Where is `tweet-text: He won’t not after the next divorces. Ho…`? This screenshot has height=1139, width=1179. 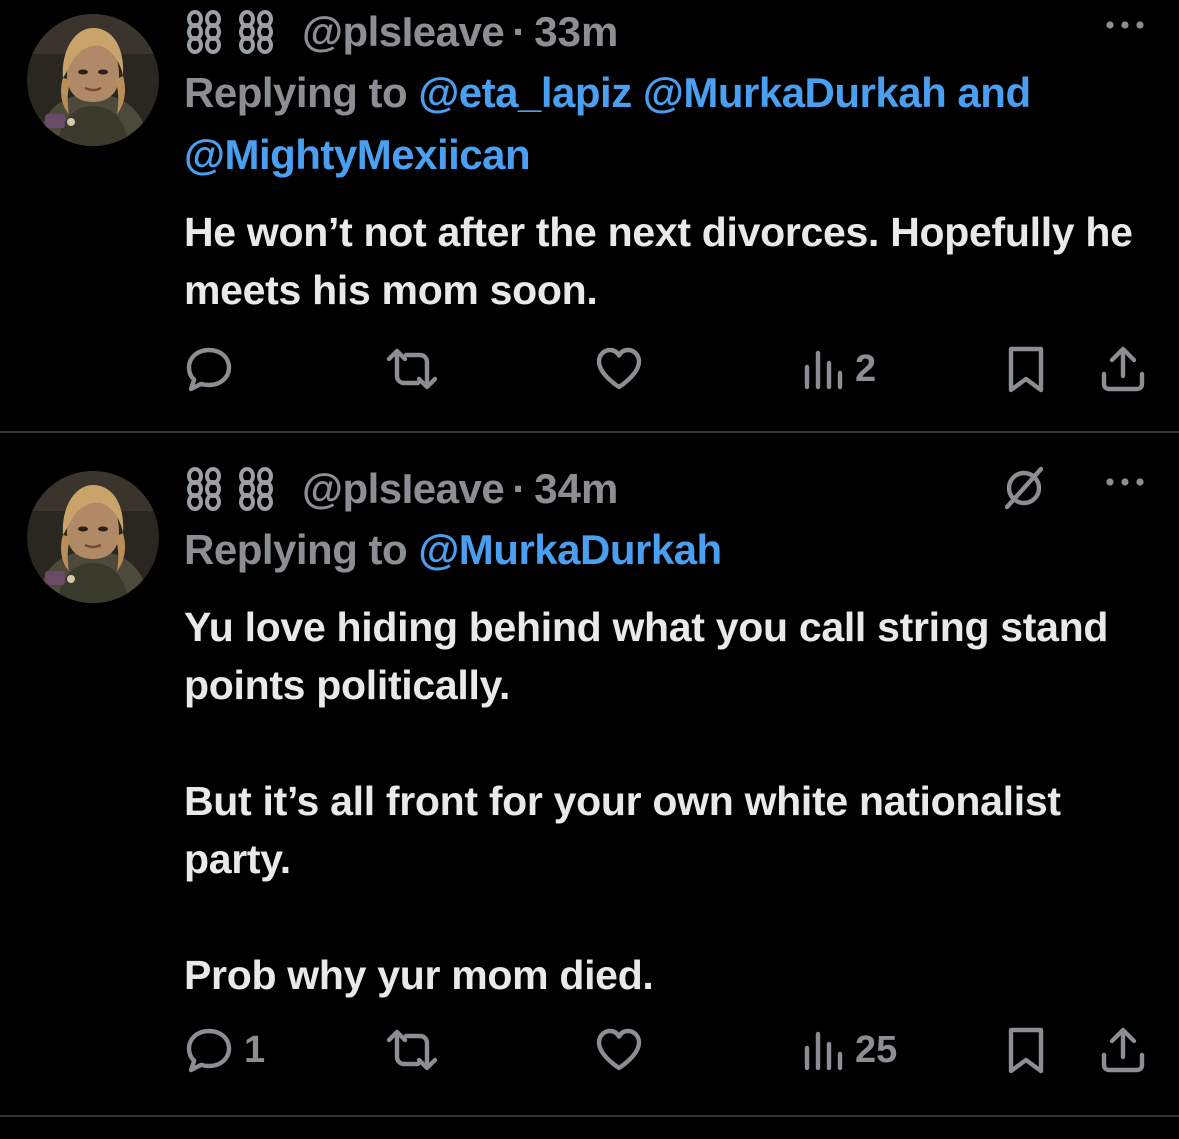 tweet-text: He won’t not after the next divorces. Ho… is located at coordinates (664, 261).